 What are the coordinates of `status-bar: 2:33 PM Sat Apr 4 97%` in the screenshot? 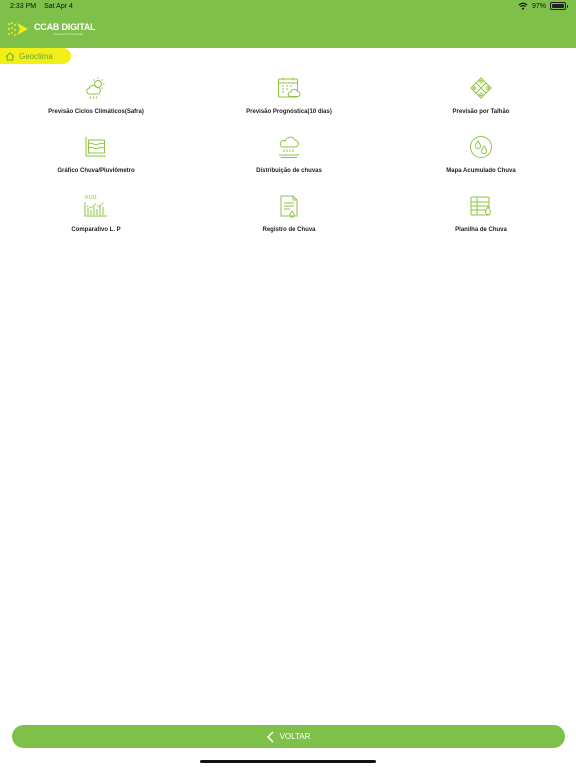 It's located at (288, 7).